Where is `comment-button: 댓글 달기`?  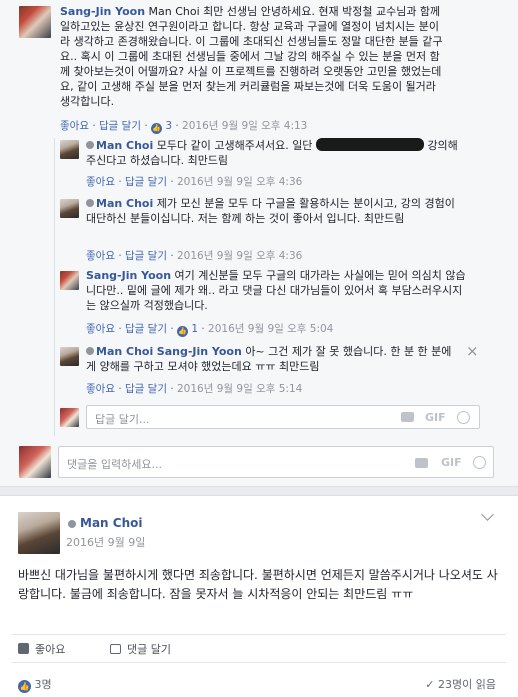 comment-button: 댓글 달기 is located at coordinates (140, 649).